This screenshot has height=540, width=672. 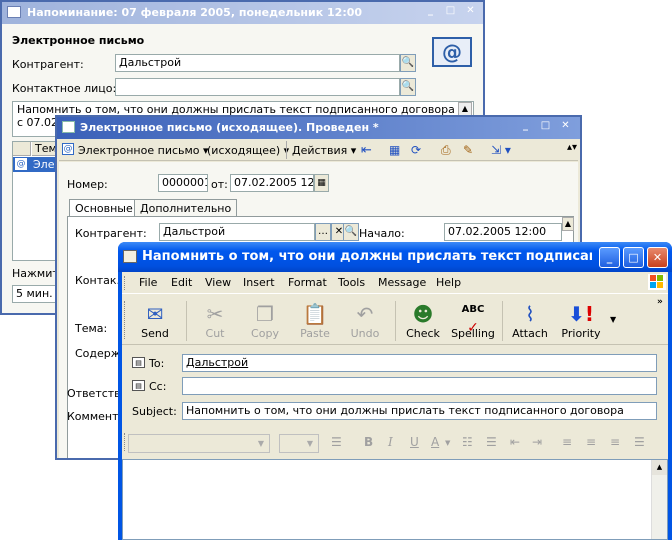 What do you see at coordinates (660, 302) in the screenshot?
I see `toolbar-overflow-icon: »` at bounding box center [660, 302].